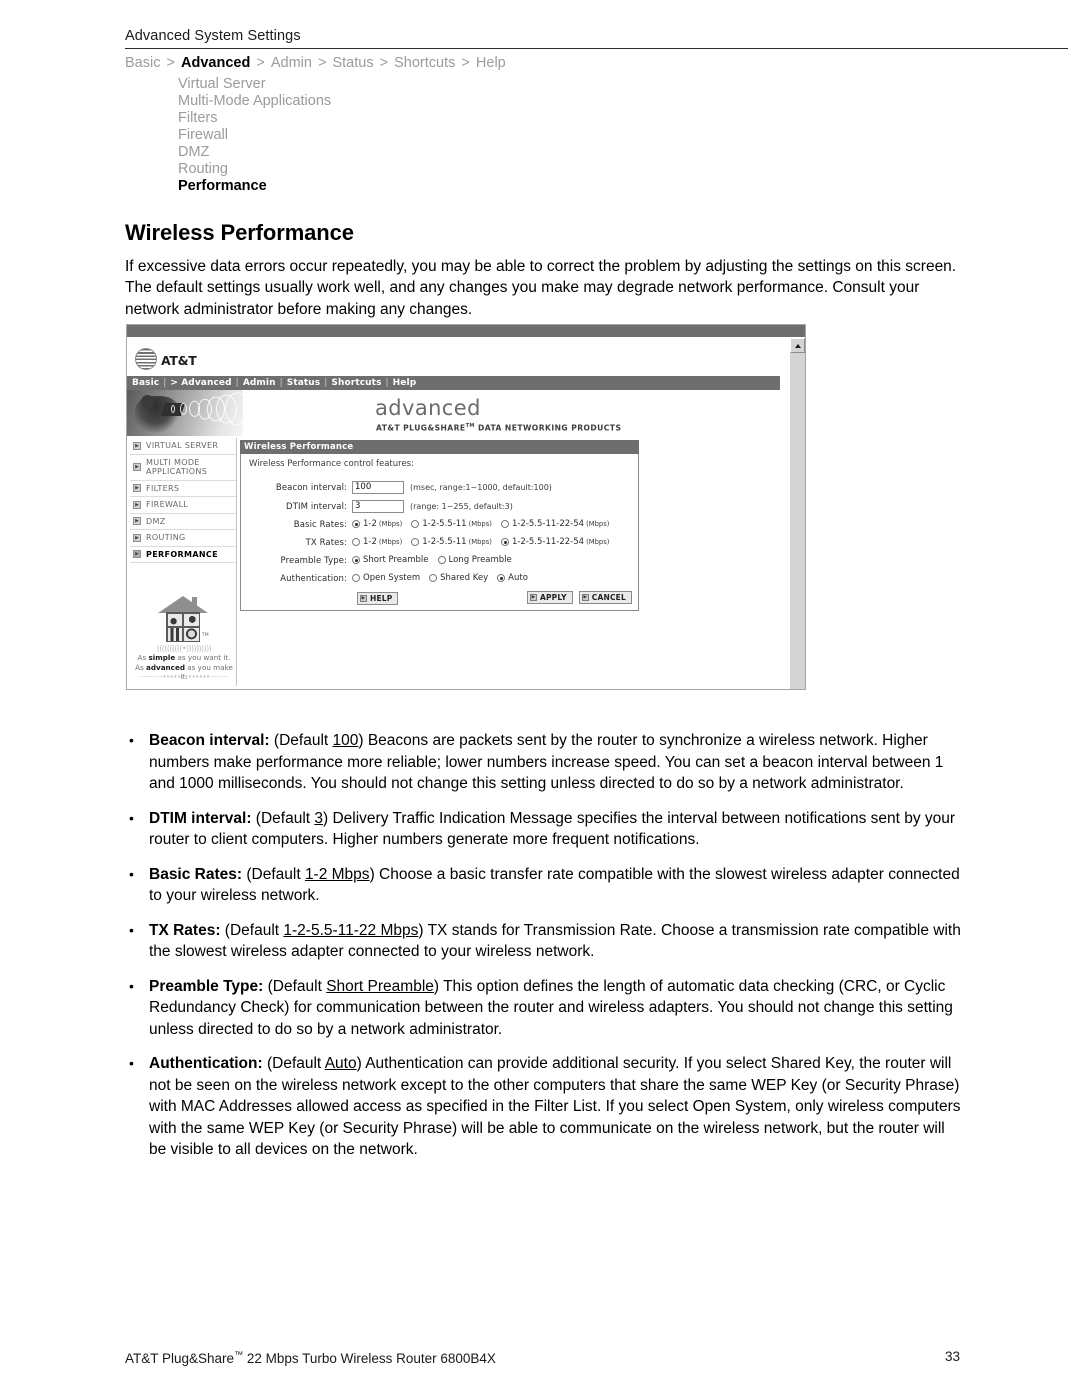 The image size is (1080, 1397). What do you see at coordinates (291, 63) in the screenshot?
I see `breadcrumb-item-admin: Admin` at bounding box center [291, 63].